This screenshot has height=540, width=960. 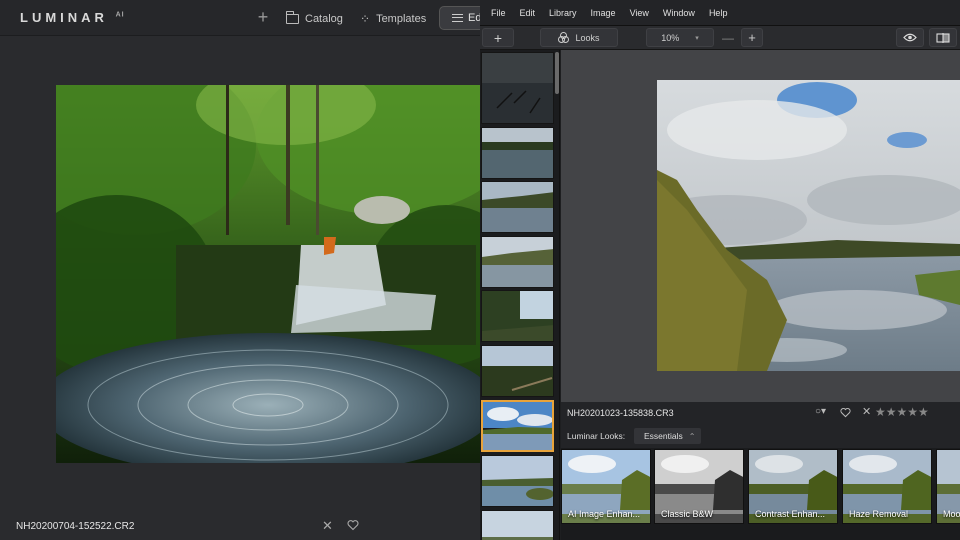 What do you see at coordinates (902, 412) in the screenshot?
I see `star-rating: ★★★★★` at bounding box center [902, 412].